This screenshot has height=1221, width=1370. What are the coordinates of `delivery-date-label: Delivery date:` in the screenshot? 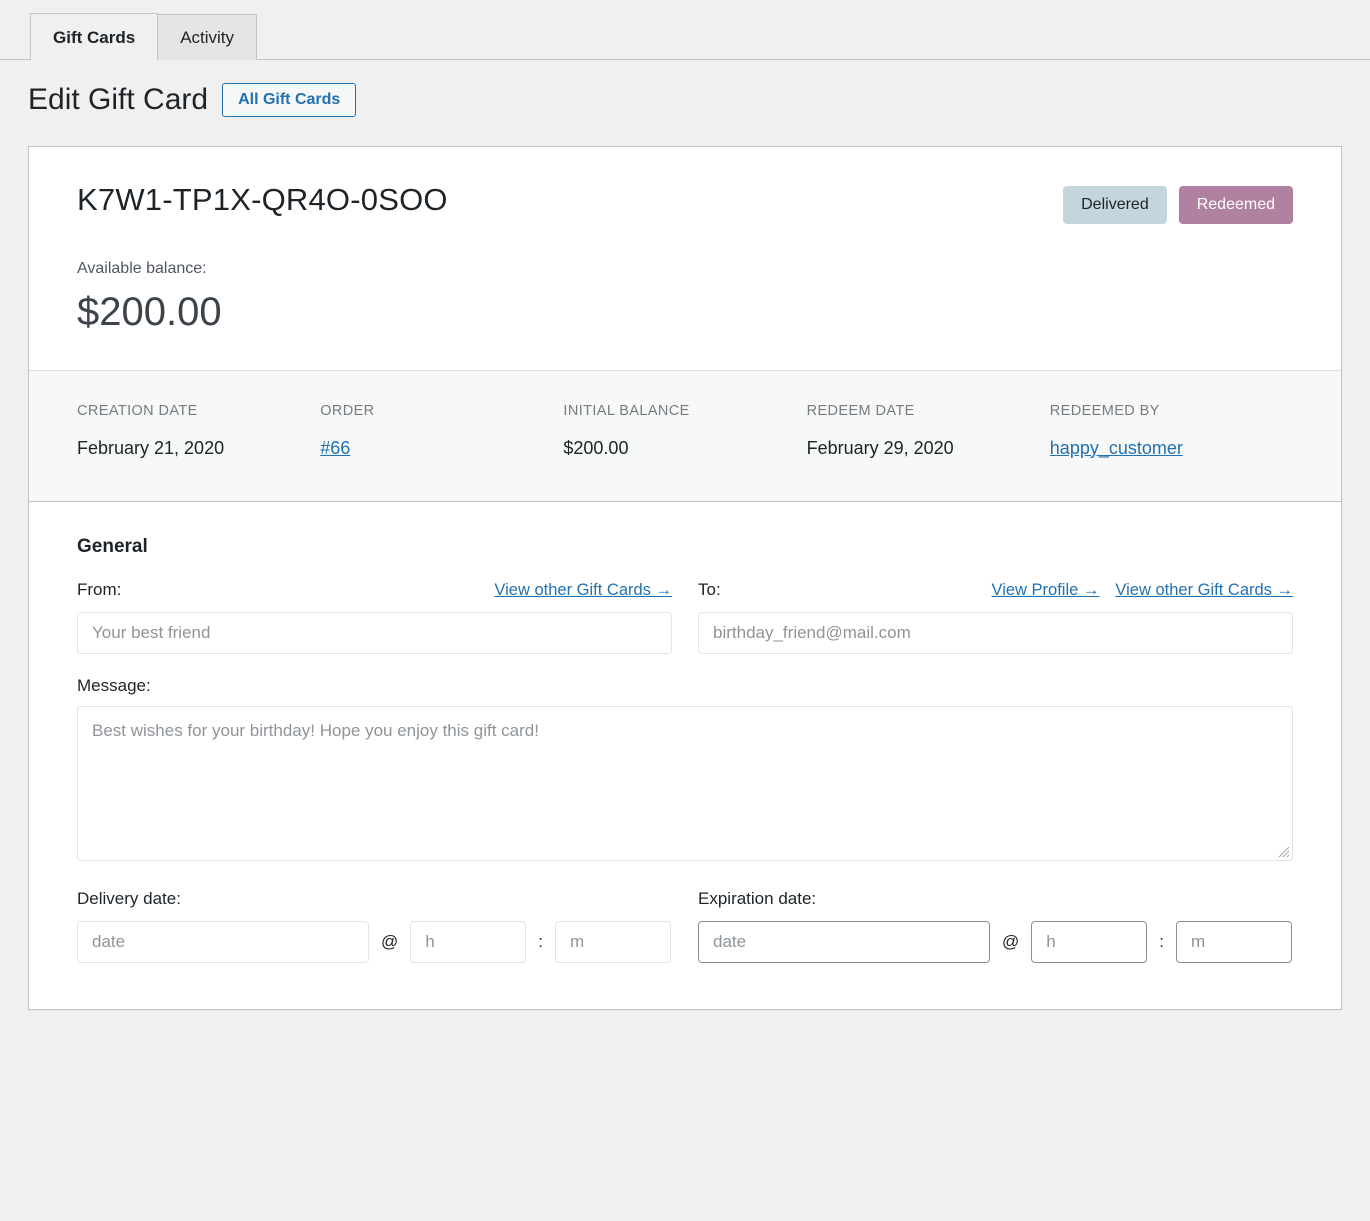 It's located at (129, 899).